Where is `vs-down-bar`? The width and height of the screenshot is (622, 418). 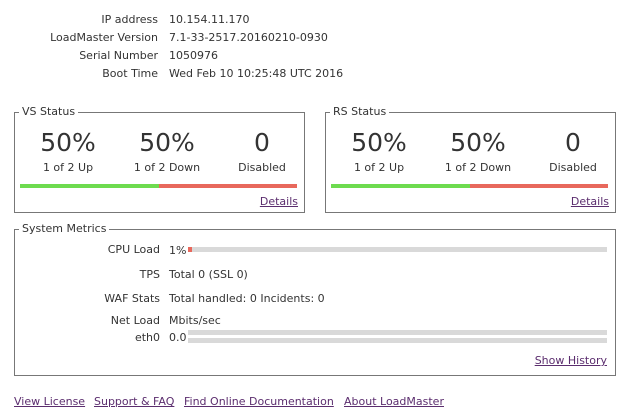
vs-down-bar is located at coordinates (227, 186).